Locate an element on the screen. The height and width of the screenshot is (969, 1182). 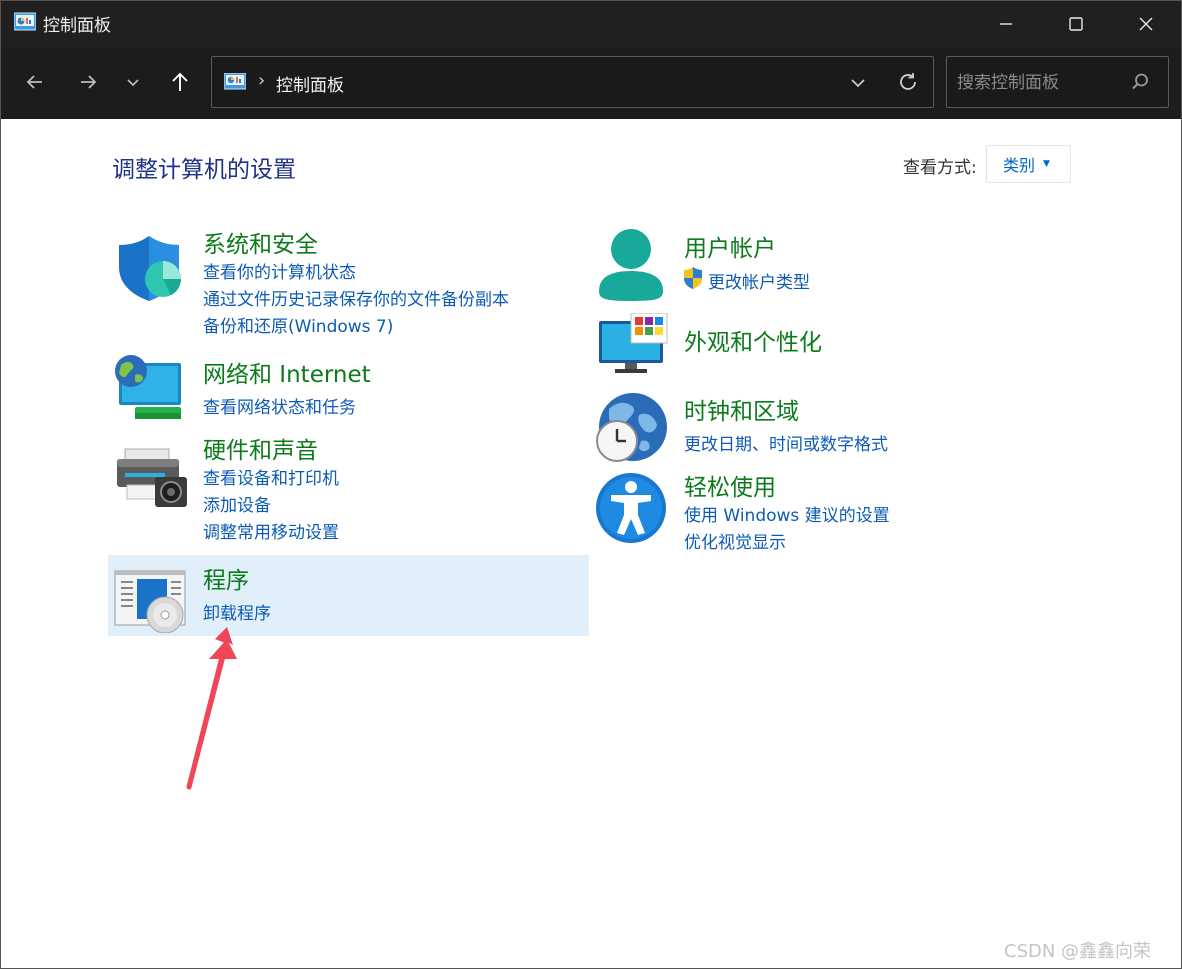
window-title: 控制面板 is located at coordinates (77, 26).